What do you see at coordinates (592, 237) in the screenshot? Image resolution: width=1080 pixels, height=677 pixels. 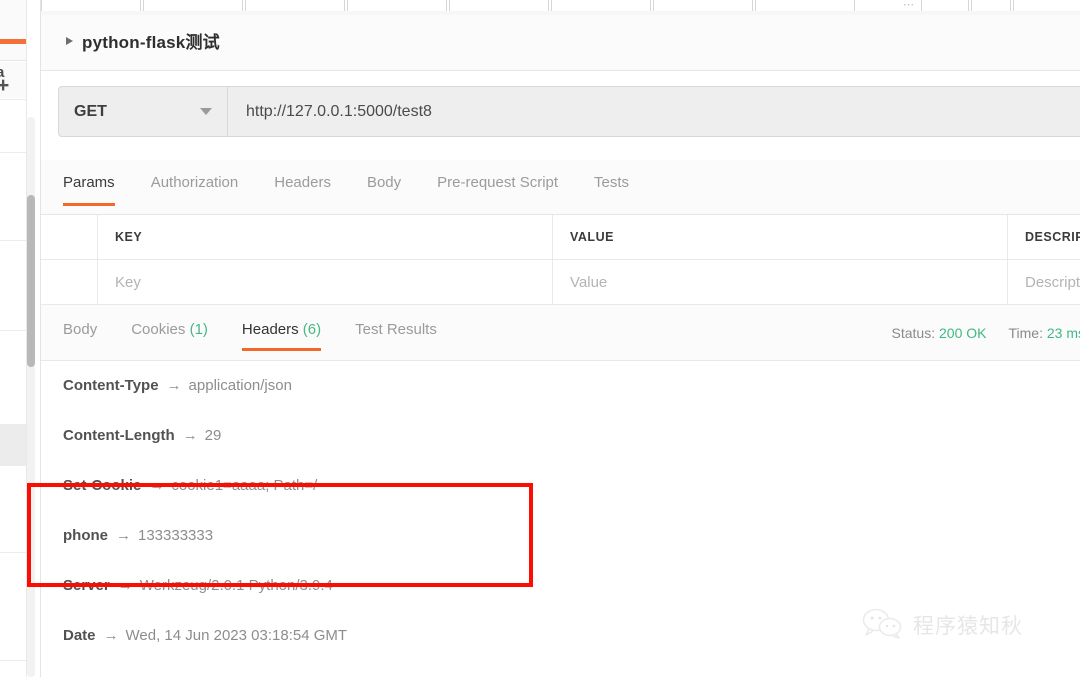 I see `column-label: VALUE` at bounding box center [592, 237].